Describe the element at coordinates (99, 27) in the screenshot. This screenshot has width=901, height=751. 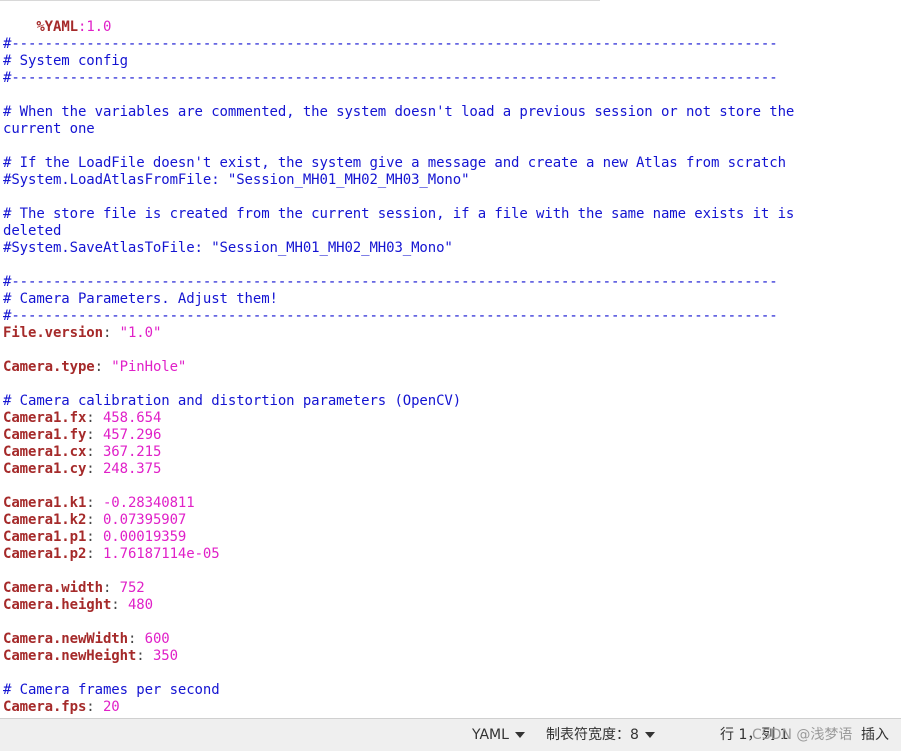
I see `yaml-version: 1.0` at that location.